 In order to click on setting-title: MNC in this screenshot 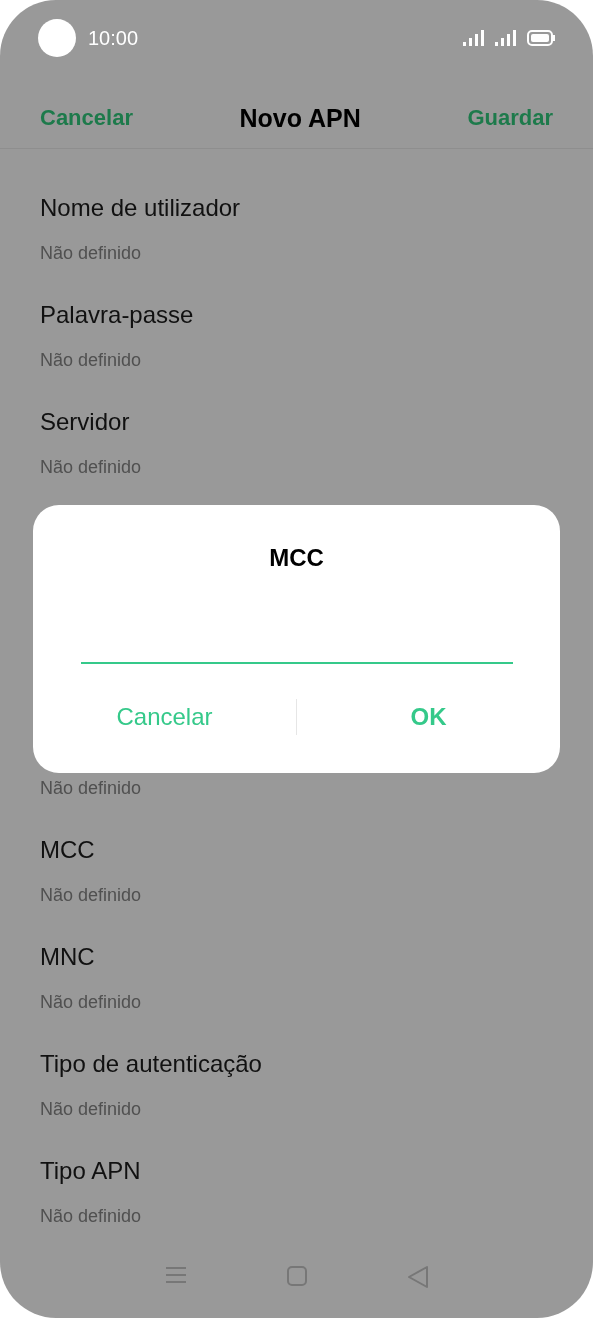, I will do `click(67, 957)`.